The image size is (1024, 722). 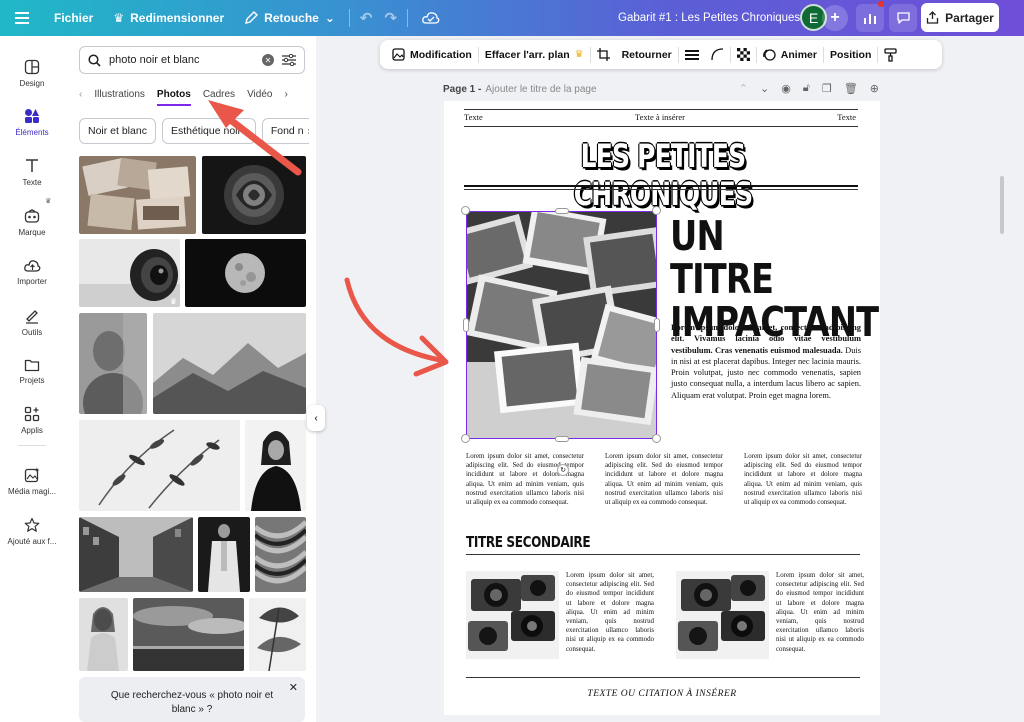 What do you see at coordinates (32, 272) in the screenshot?
I see `rail-item-upload: Importer` at bounding box center [32, 272].